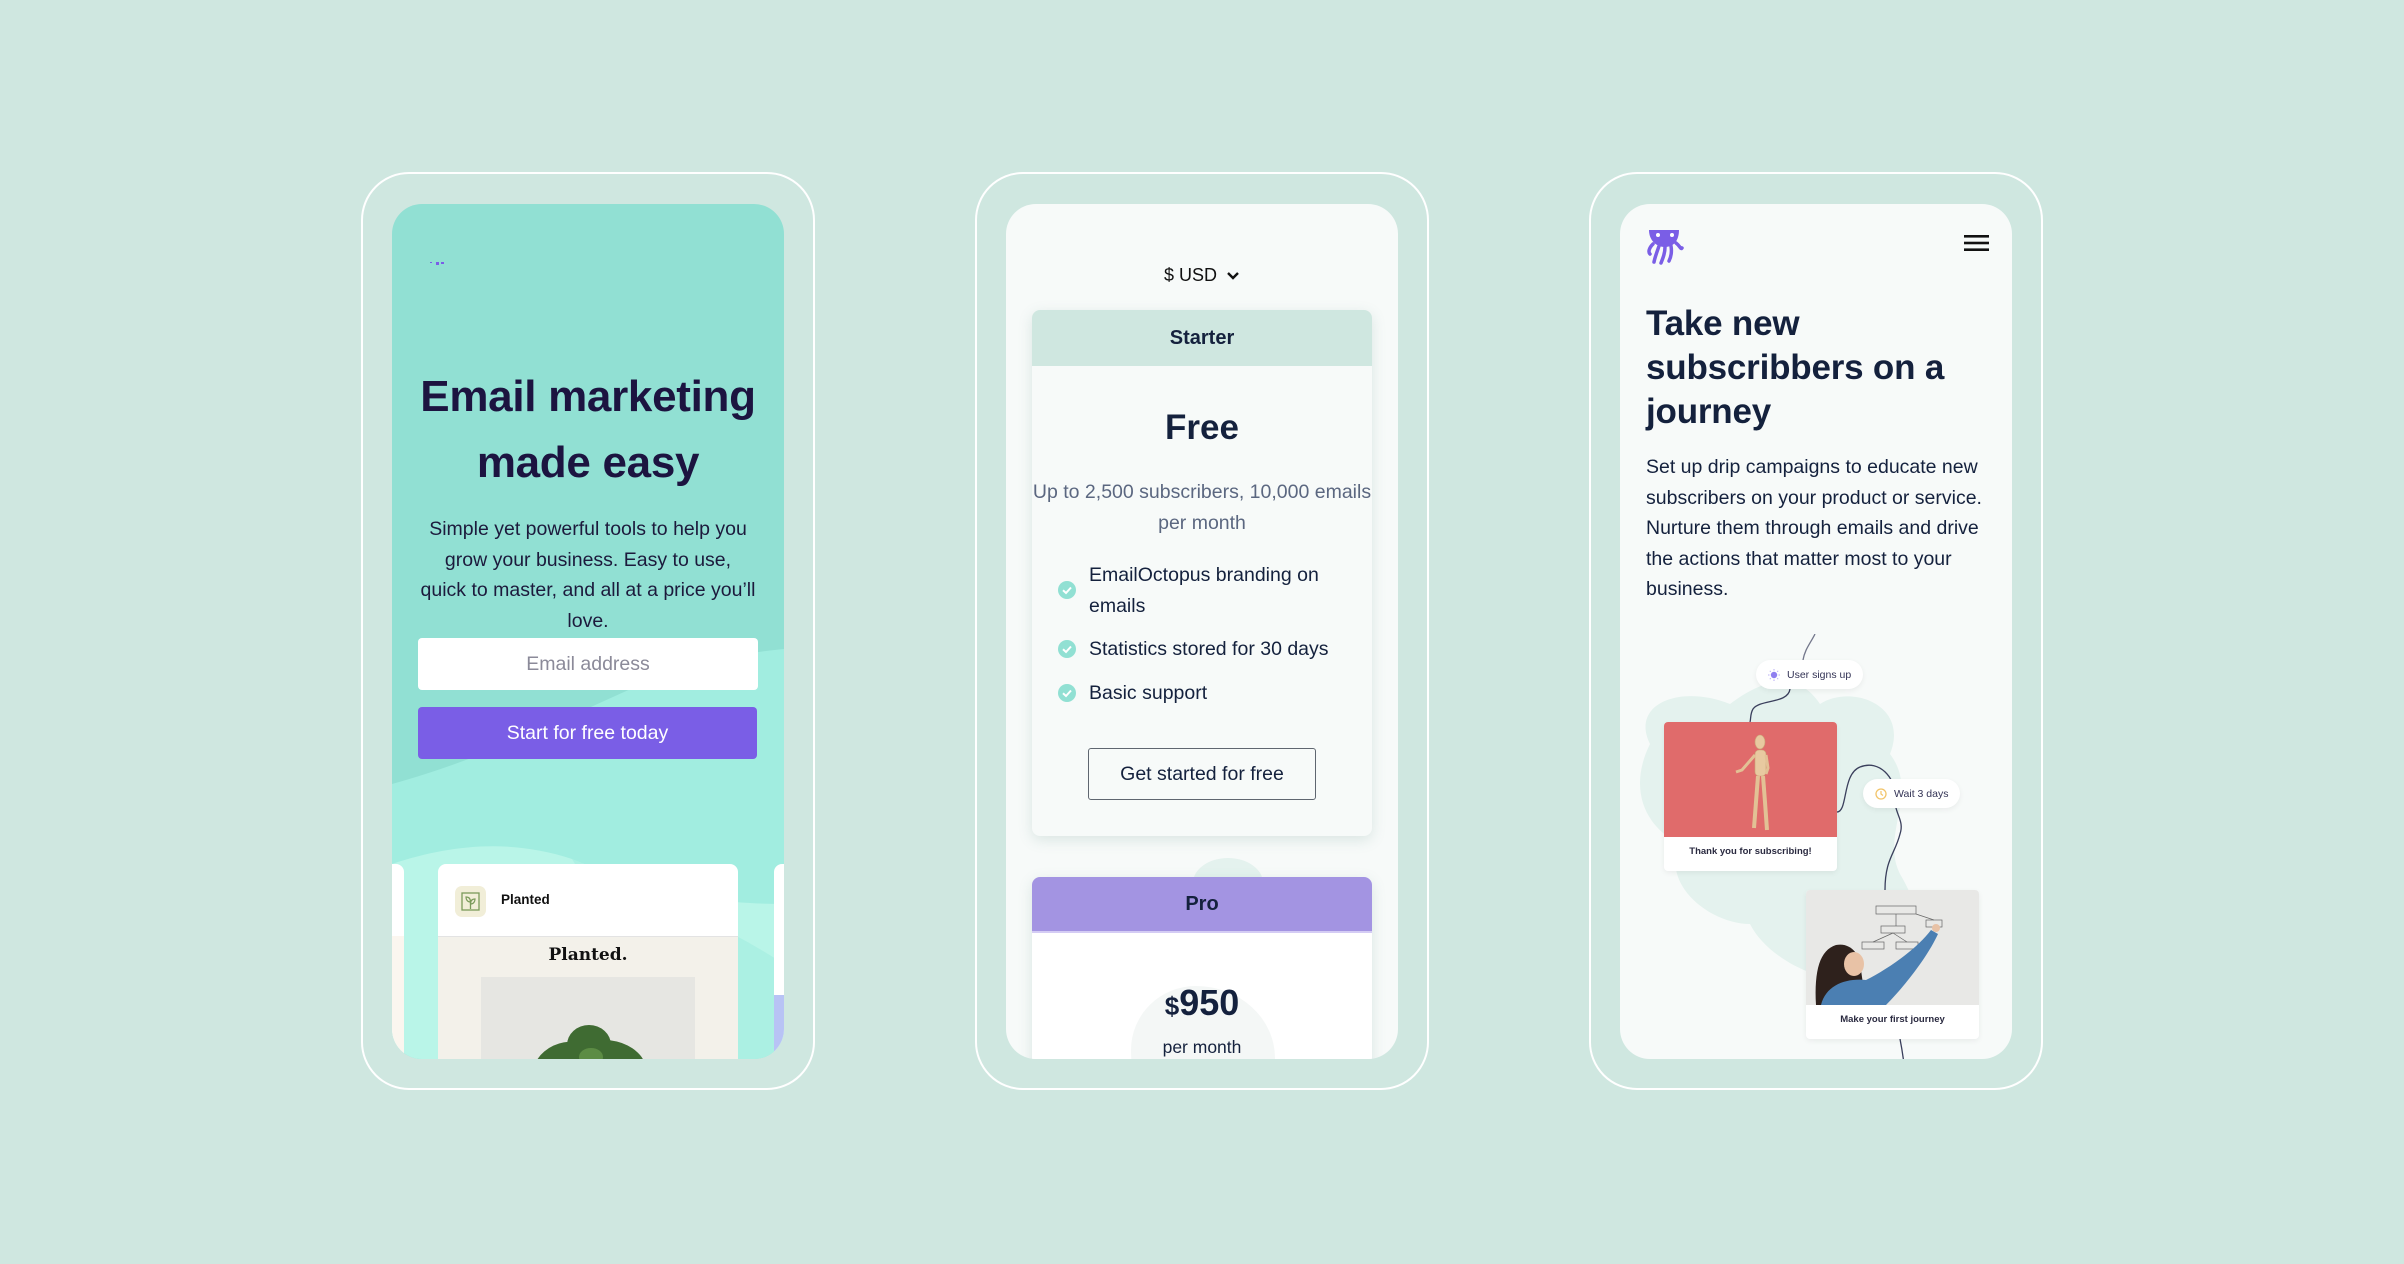 Image resolution: width=2404 pixels, height=1264 pixels. Describe the element at coordinates (1202, 1047) in the screenshot. I see `plan-period: per month` at that location.